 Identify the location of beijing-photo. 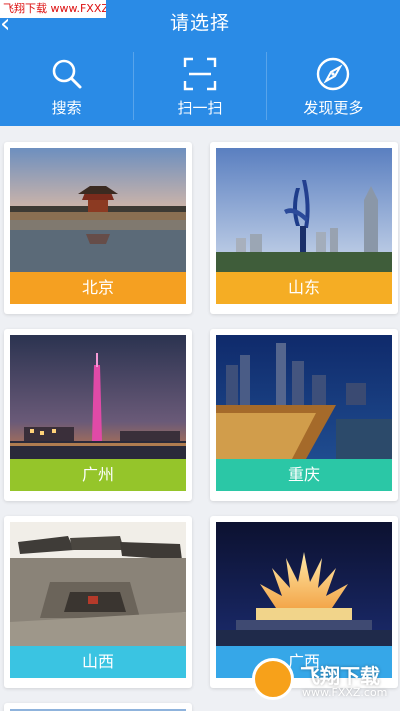
(98, 210).